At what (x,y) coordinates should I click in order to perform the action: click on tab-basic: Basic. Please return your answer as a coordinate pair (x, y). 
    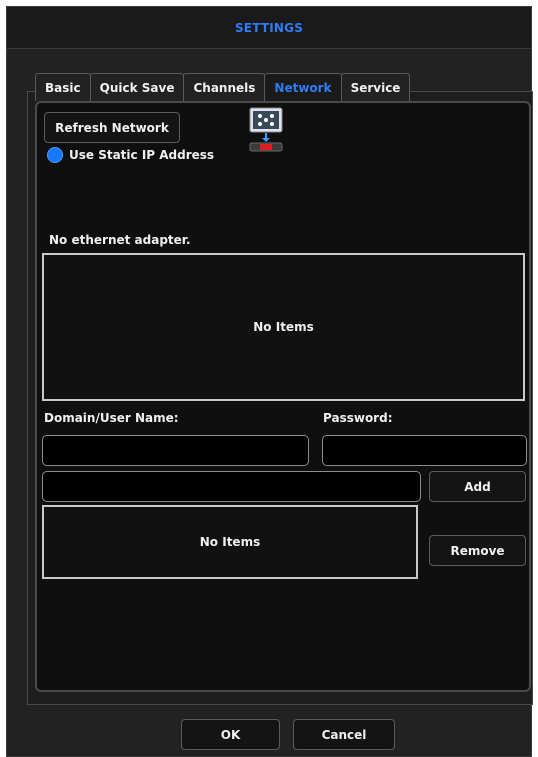
    Looking at the image, I should click on (63, 87).